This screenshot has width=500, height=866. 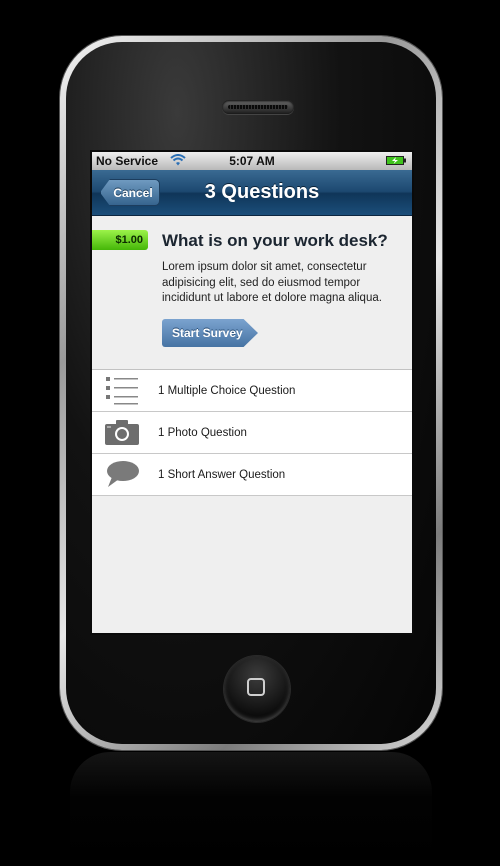 I want to click on question-row-photo: 1 Photo Question, so click(x=252, y=433).